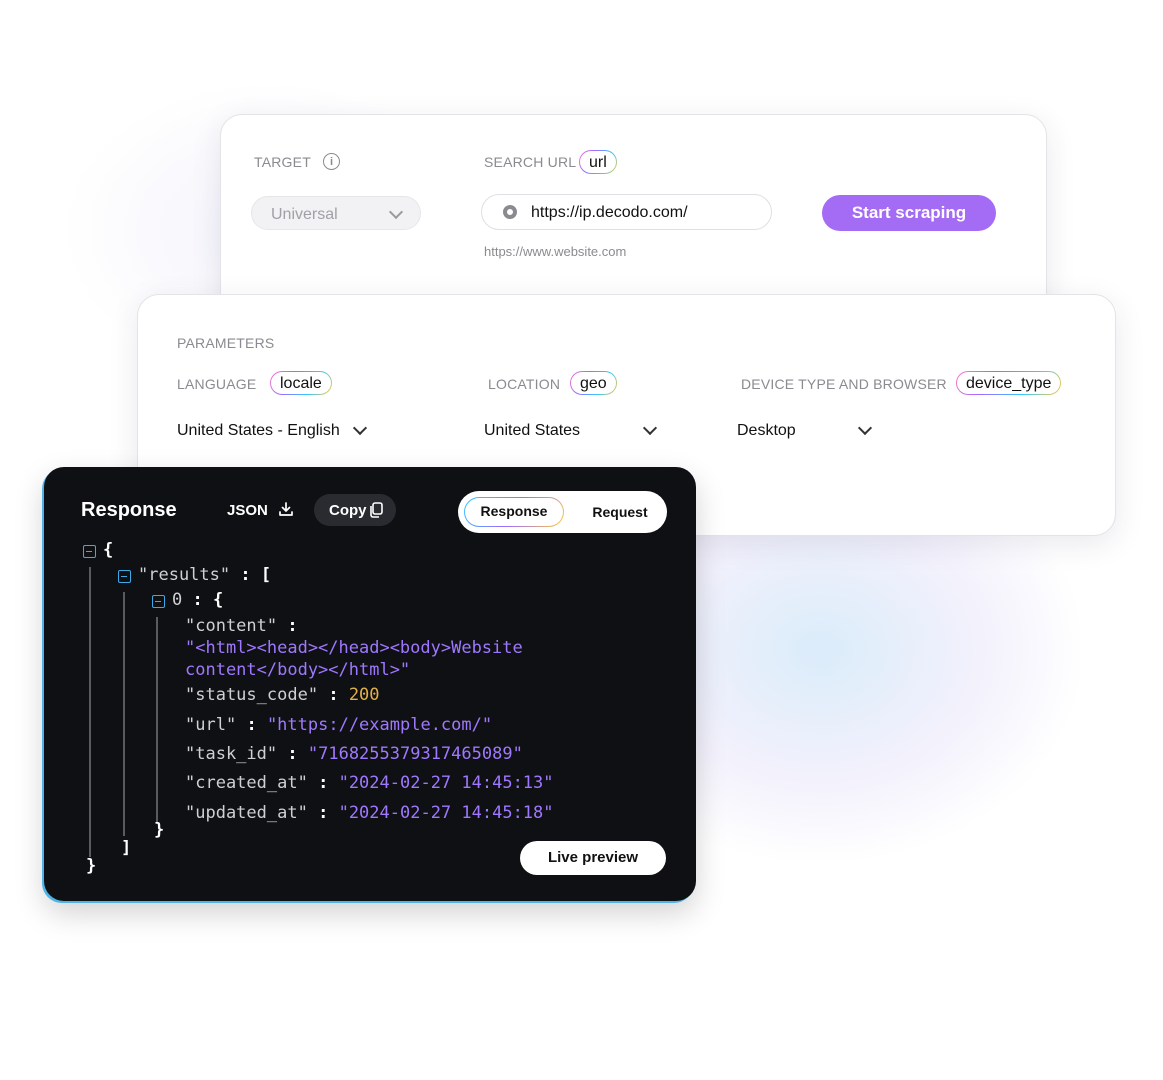  I want to click on tab-response: Response, so click(514, 512).